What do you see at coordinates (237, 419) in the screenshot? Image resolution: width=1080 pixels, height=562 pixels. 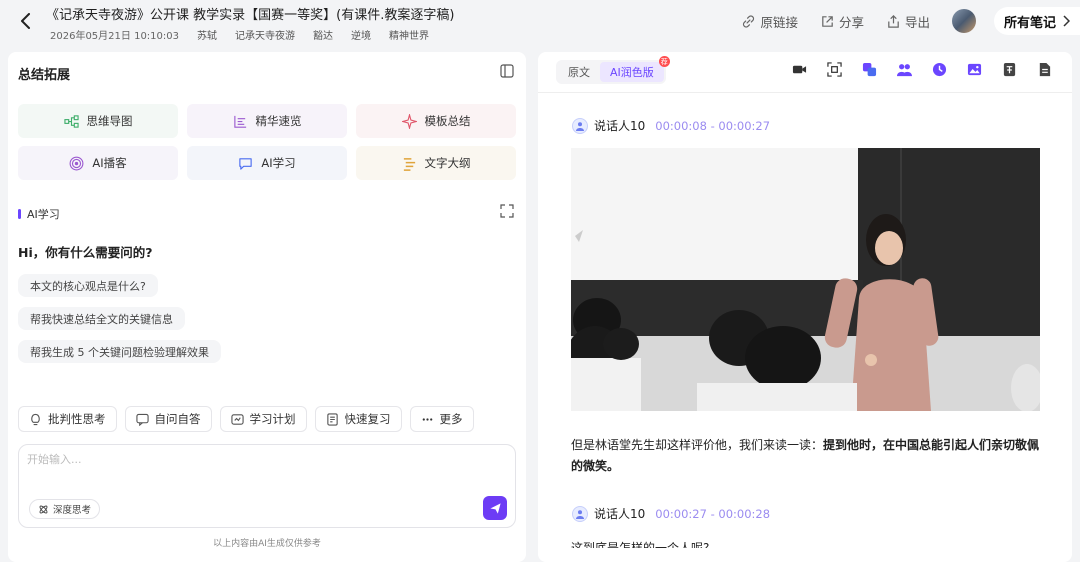 I see `plan-icon` at bounding box center [237, 419].